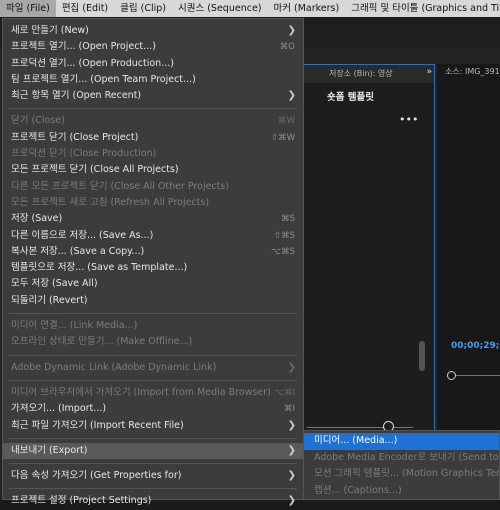  I want to click on menubar-markers: 마커 (Markers), so click(307, 8).